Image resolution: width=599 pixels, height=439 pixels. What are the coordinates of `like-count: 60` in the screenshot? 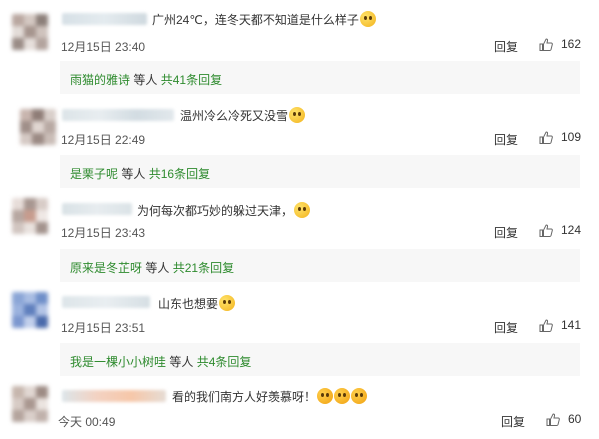 It's located at (575, 419).